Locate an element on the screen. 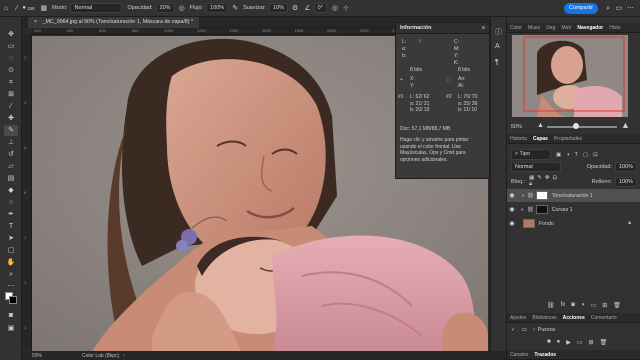 This screenshot has width=640, height=360. layer-row: ◉ ◑ ⛓ Tono/saturación 1 is located at coordinates (573, 195).